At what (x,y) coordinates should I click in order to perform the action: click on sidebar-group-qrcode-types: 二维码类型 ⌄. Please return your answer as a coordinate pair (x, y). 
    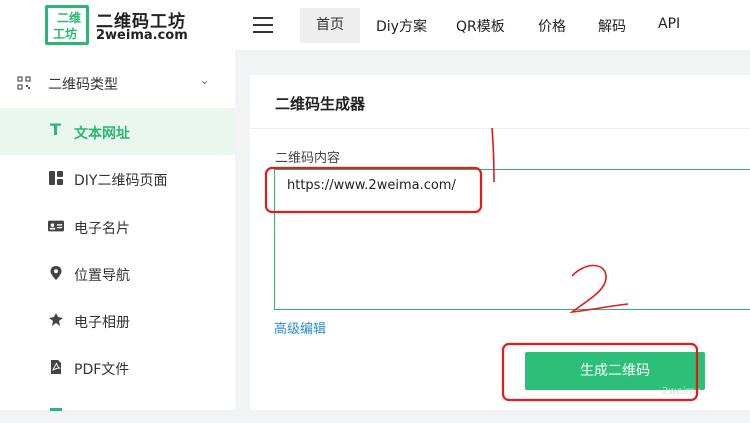
    Looking at the image, I should click on (117, 83).